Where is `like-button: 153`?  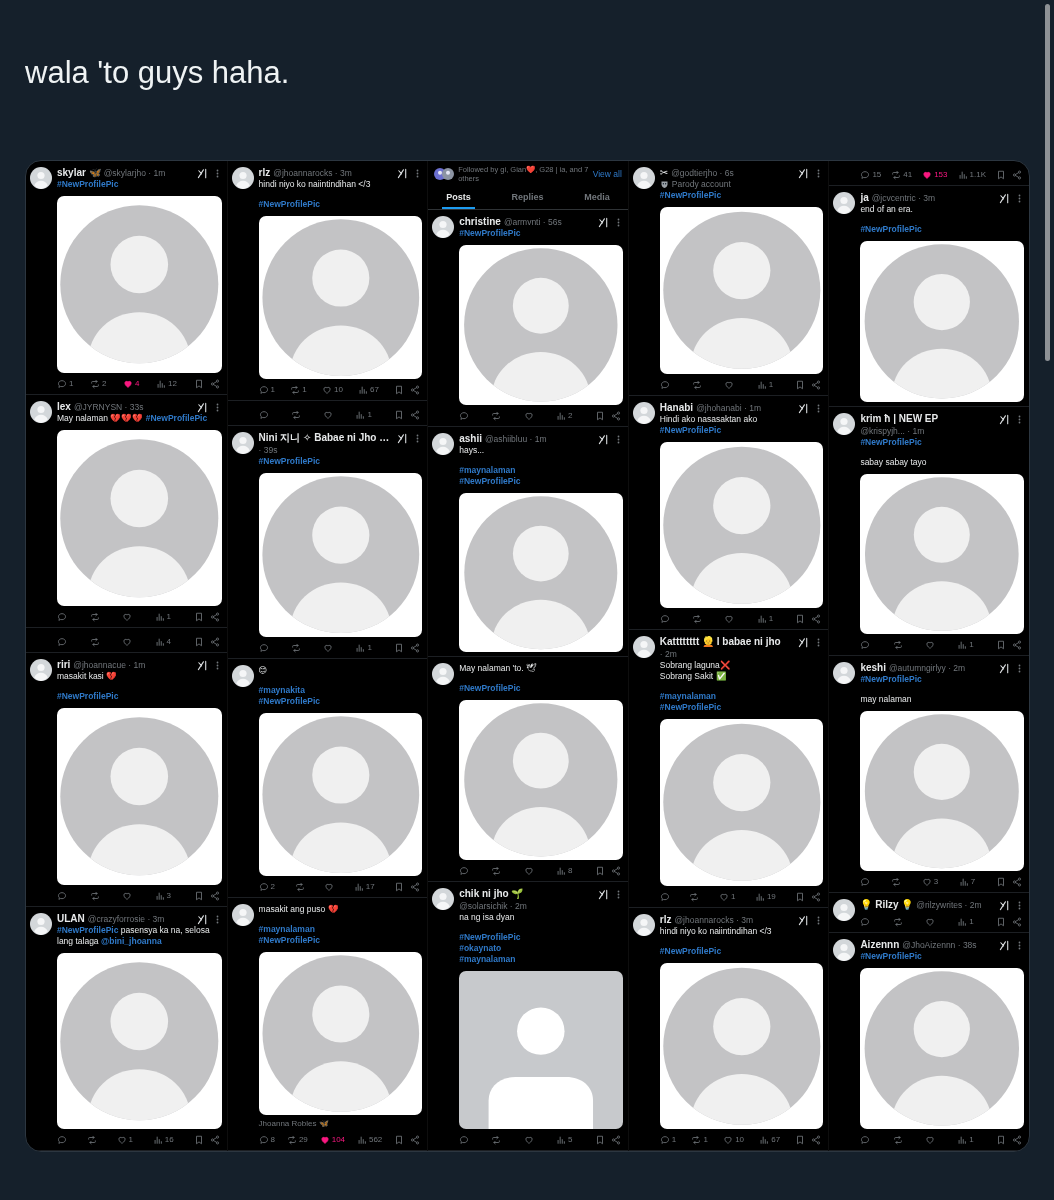
like-button: 153 is located at coordinates (935, 175).